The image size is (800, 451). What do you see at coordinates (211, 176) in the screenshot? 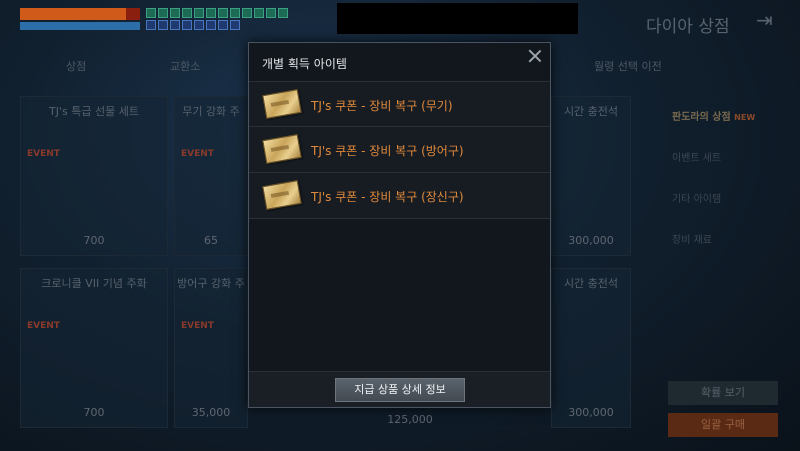
I see `shop-card: 무기 강화 주 EVENT 65` at bounding box center [211, 176].